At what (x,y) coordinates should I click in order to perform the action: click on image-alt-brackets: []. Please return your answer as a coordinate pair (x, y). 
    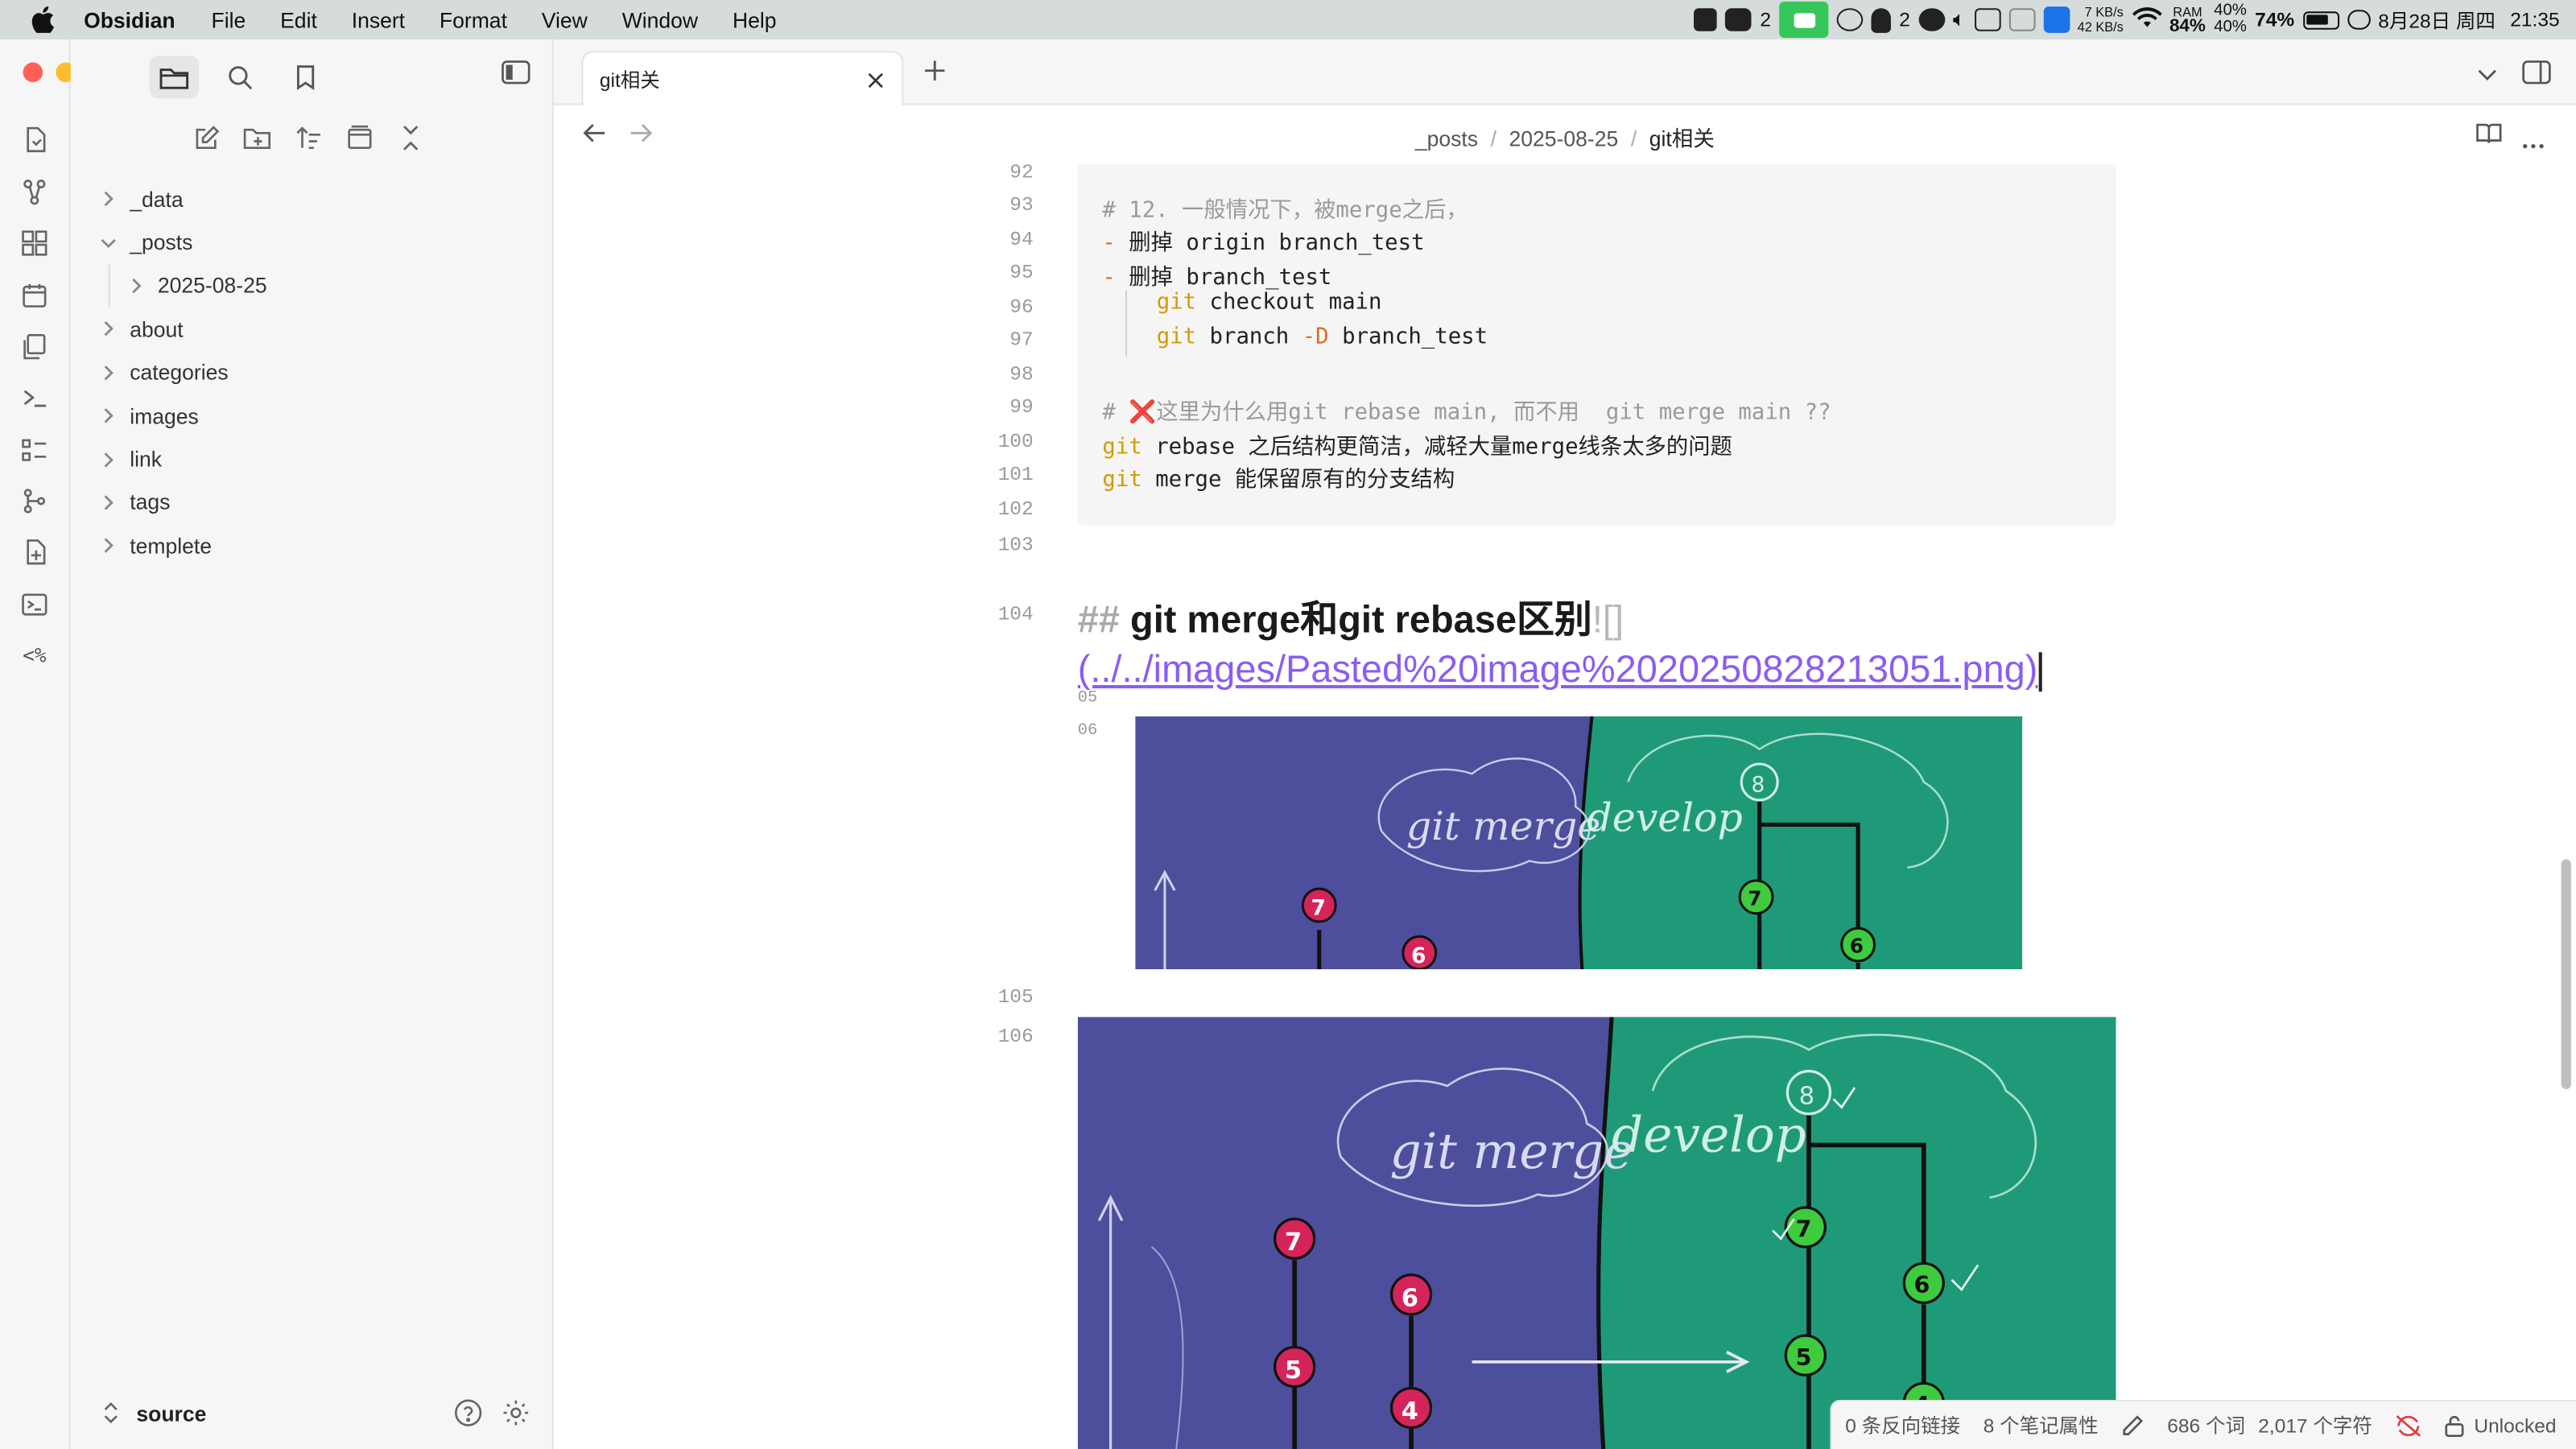
    Looking at the image, I should click on (1613, 619).